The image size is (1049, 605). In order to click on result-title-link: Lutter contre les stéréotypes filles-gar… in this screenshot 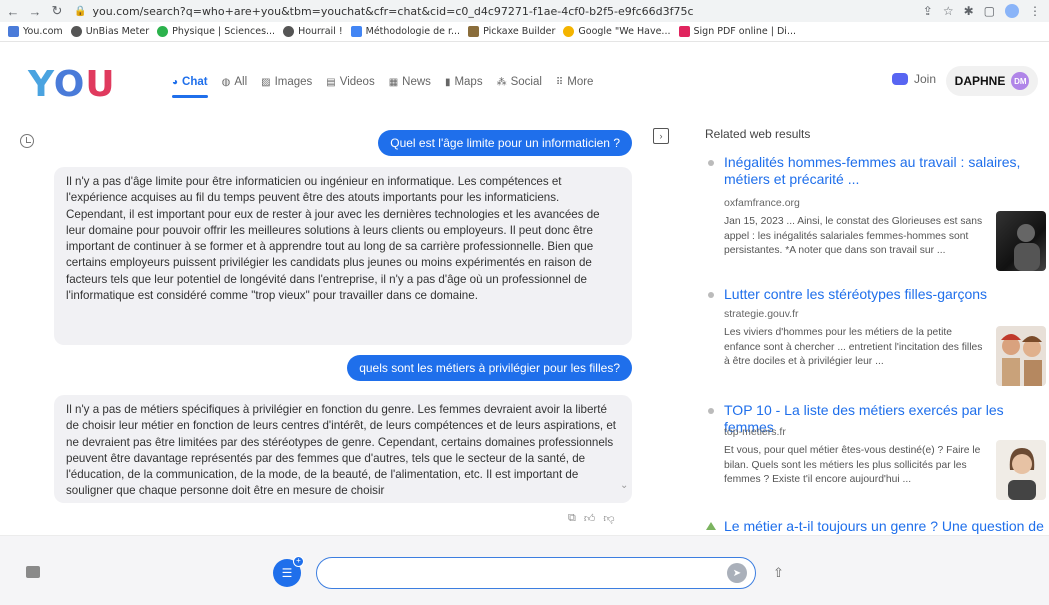, I will do `click(884, 294)`.